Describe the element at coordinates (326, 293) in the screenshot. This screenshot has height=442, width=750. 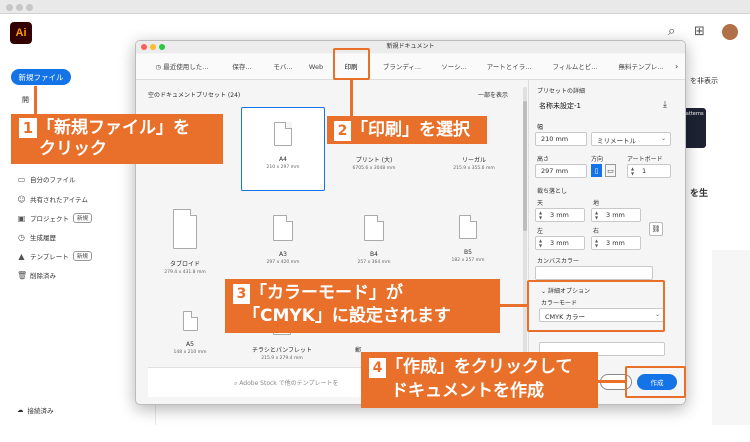
I see `callout-3-line-1: 「カラーモード」が` at that location.